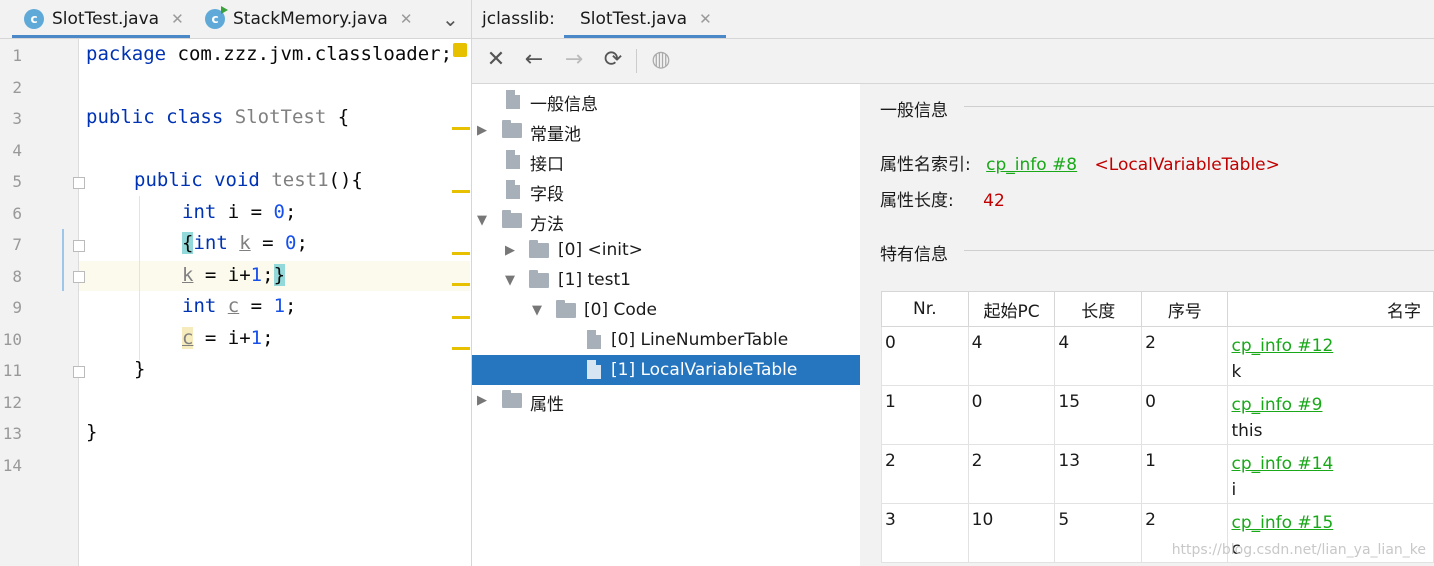  Describe the element at coordinates (666, 280) in the screenshot. I see `tree-item-method-test1: ▼ [1] test1` at that location.